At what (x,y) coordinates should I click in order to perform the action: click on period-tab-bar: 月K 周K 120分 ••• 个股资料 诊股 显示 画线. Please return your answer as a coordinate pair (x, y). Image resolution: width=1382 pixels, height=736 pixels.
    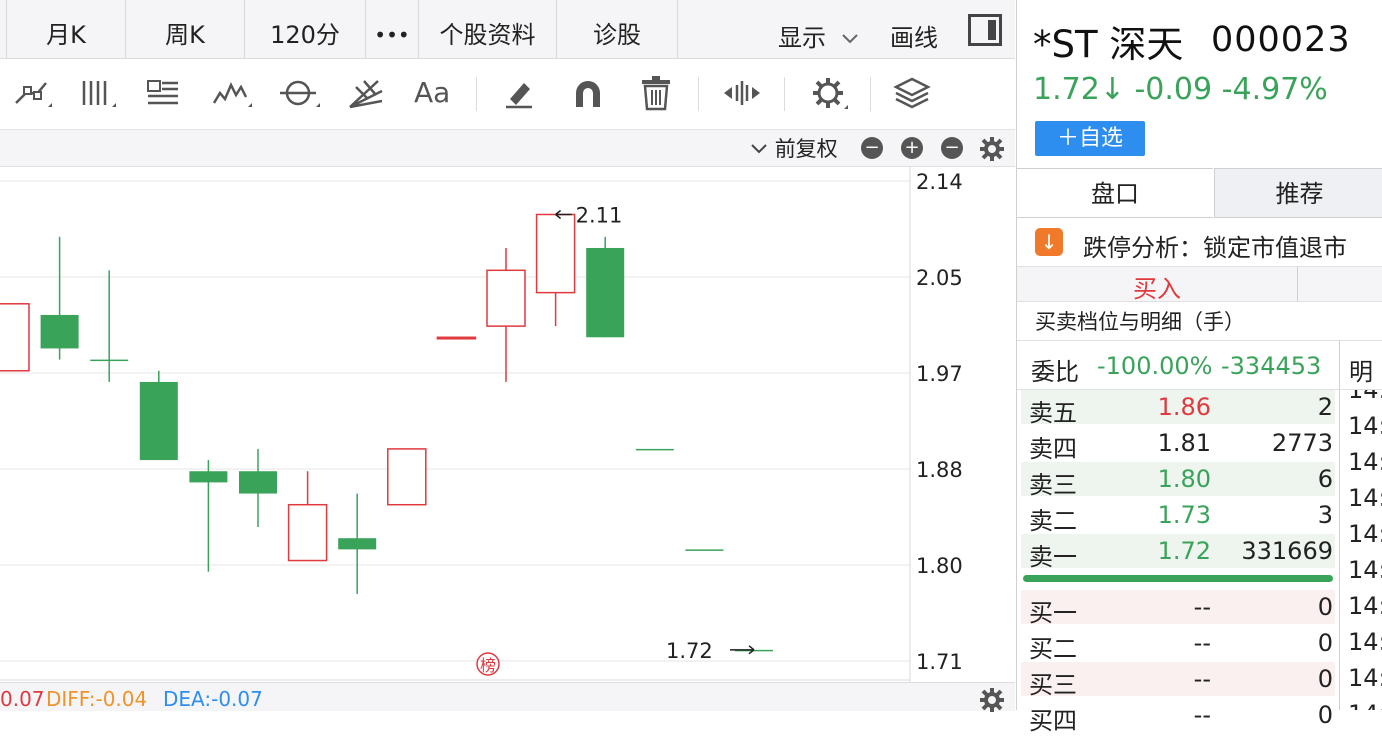
    Looking at the image, I should click on (507, 29).